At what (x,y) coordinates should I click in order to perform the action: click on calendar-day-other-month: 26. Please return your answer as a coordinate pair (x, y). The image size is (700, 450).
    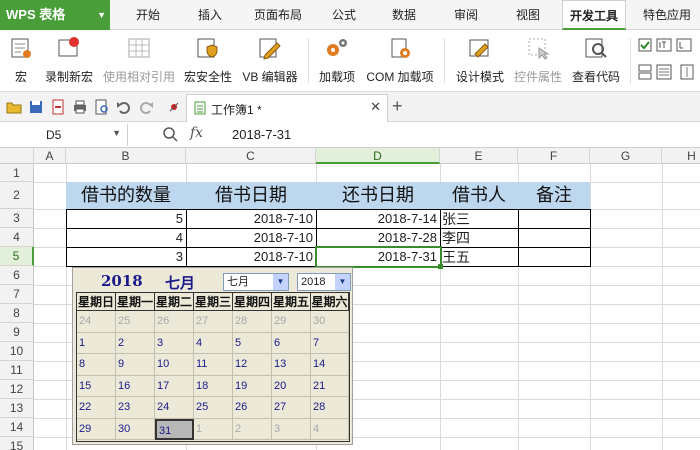
    Looking at the image, I should click on (174, 322).